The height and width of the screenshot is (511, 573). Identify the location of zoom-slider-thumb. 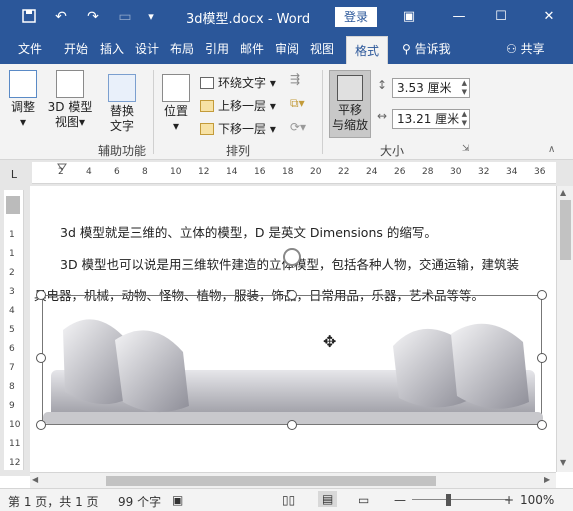
(448, 500).